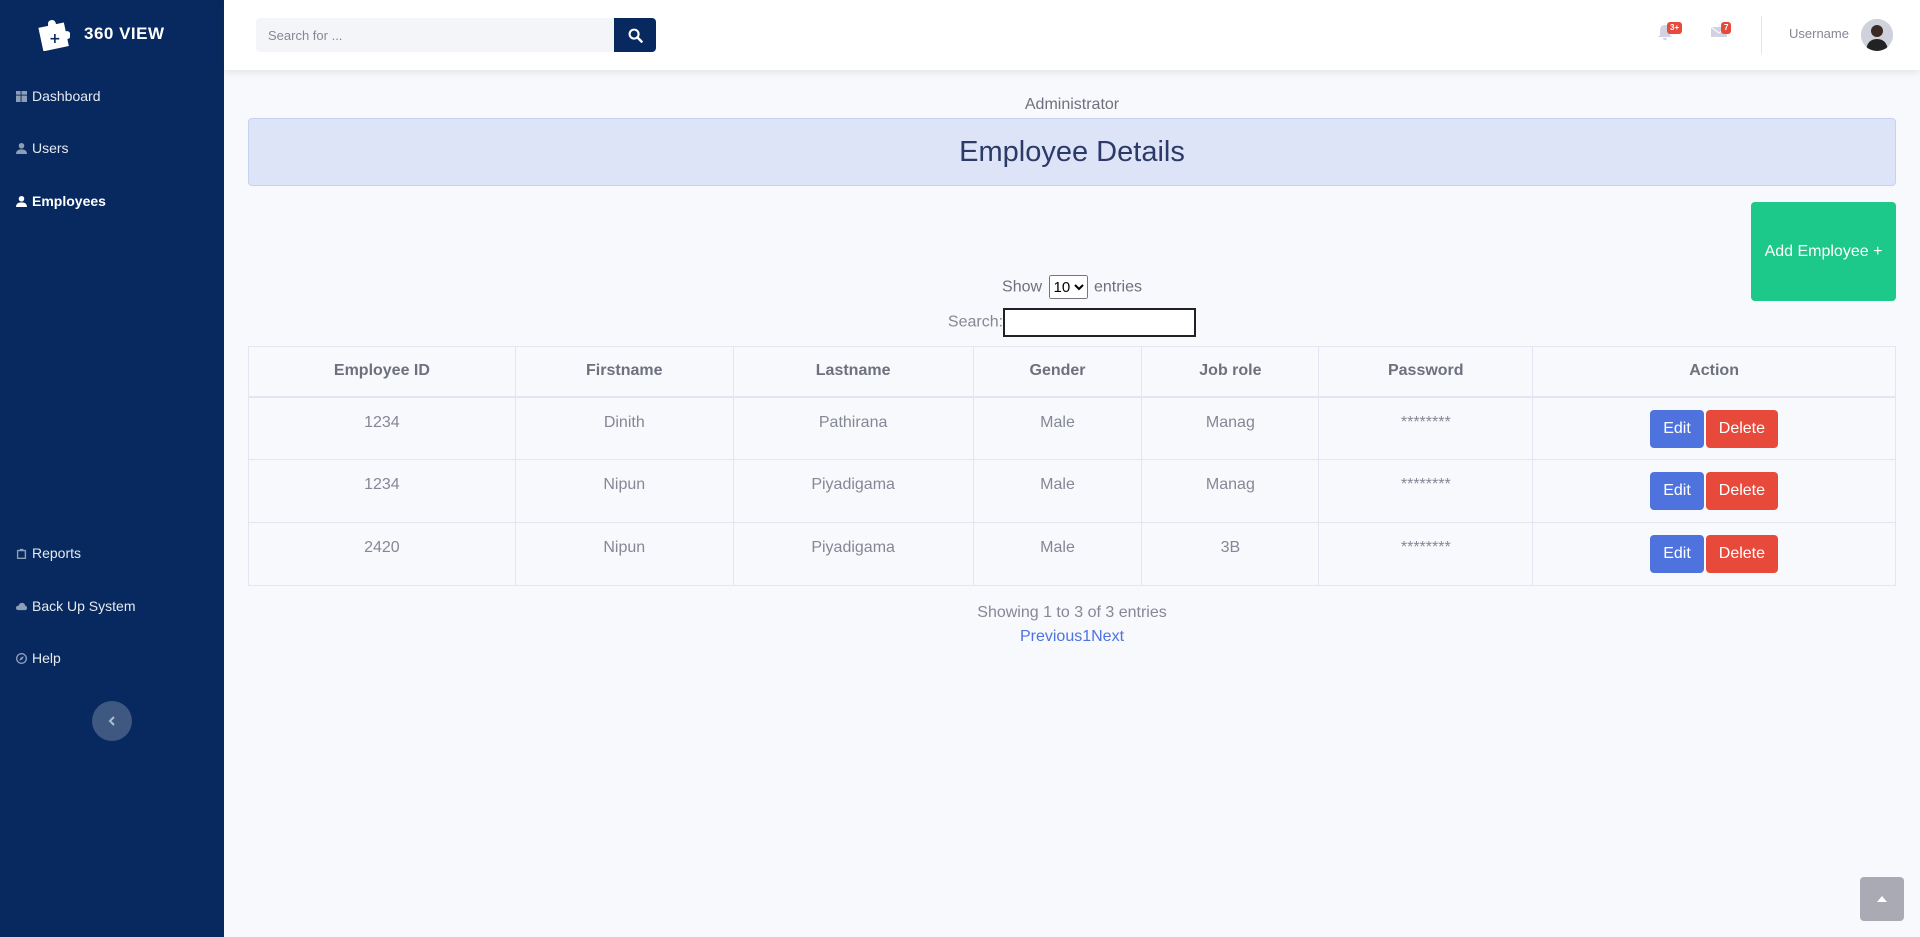 Image resolution: width=1920 pixels, height=937 pixels. I want to click on sidebar-item-label: Dashboard, so click(66, 96).